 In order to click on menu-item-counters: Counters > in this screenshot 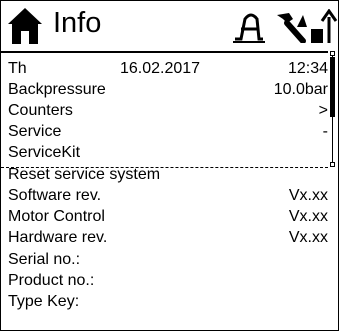, I will do `click(168, 110)`.